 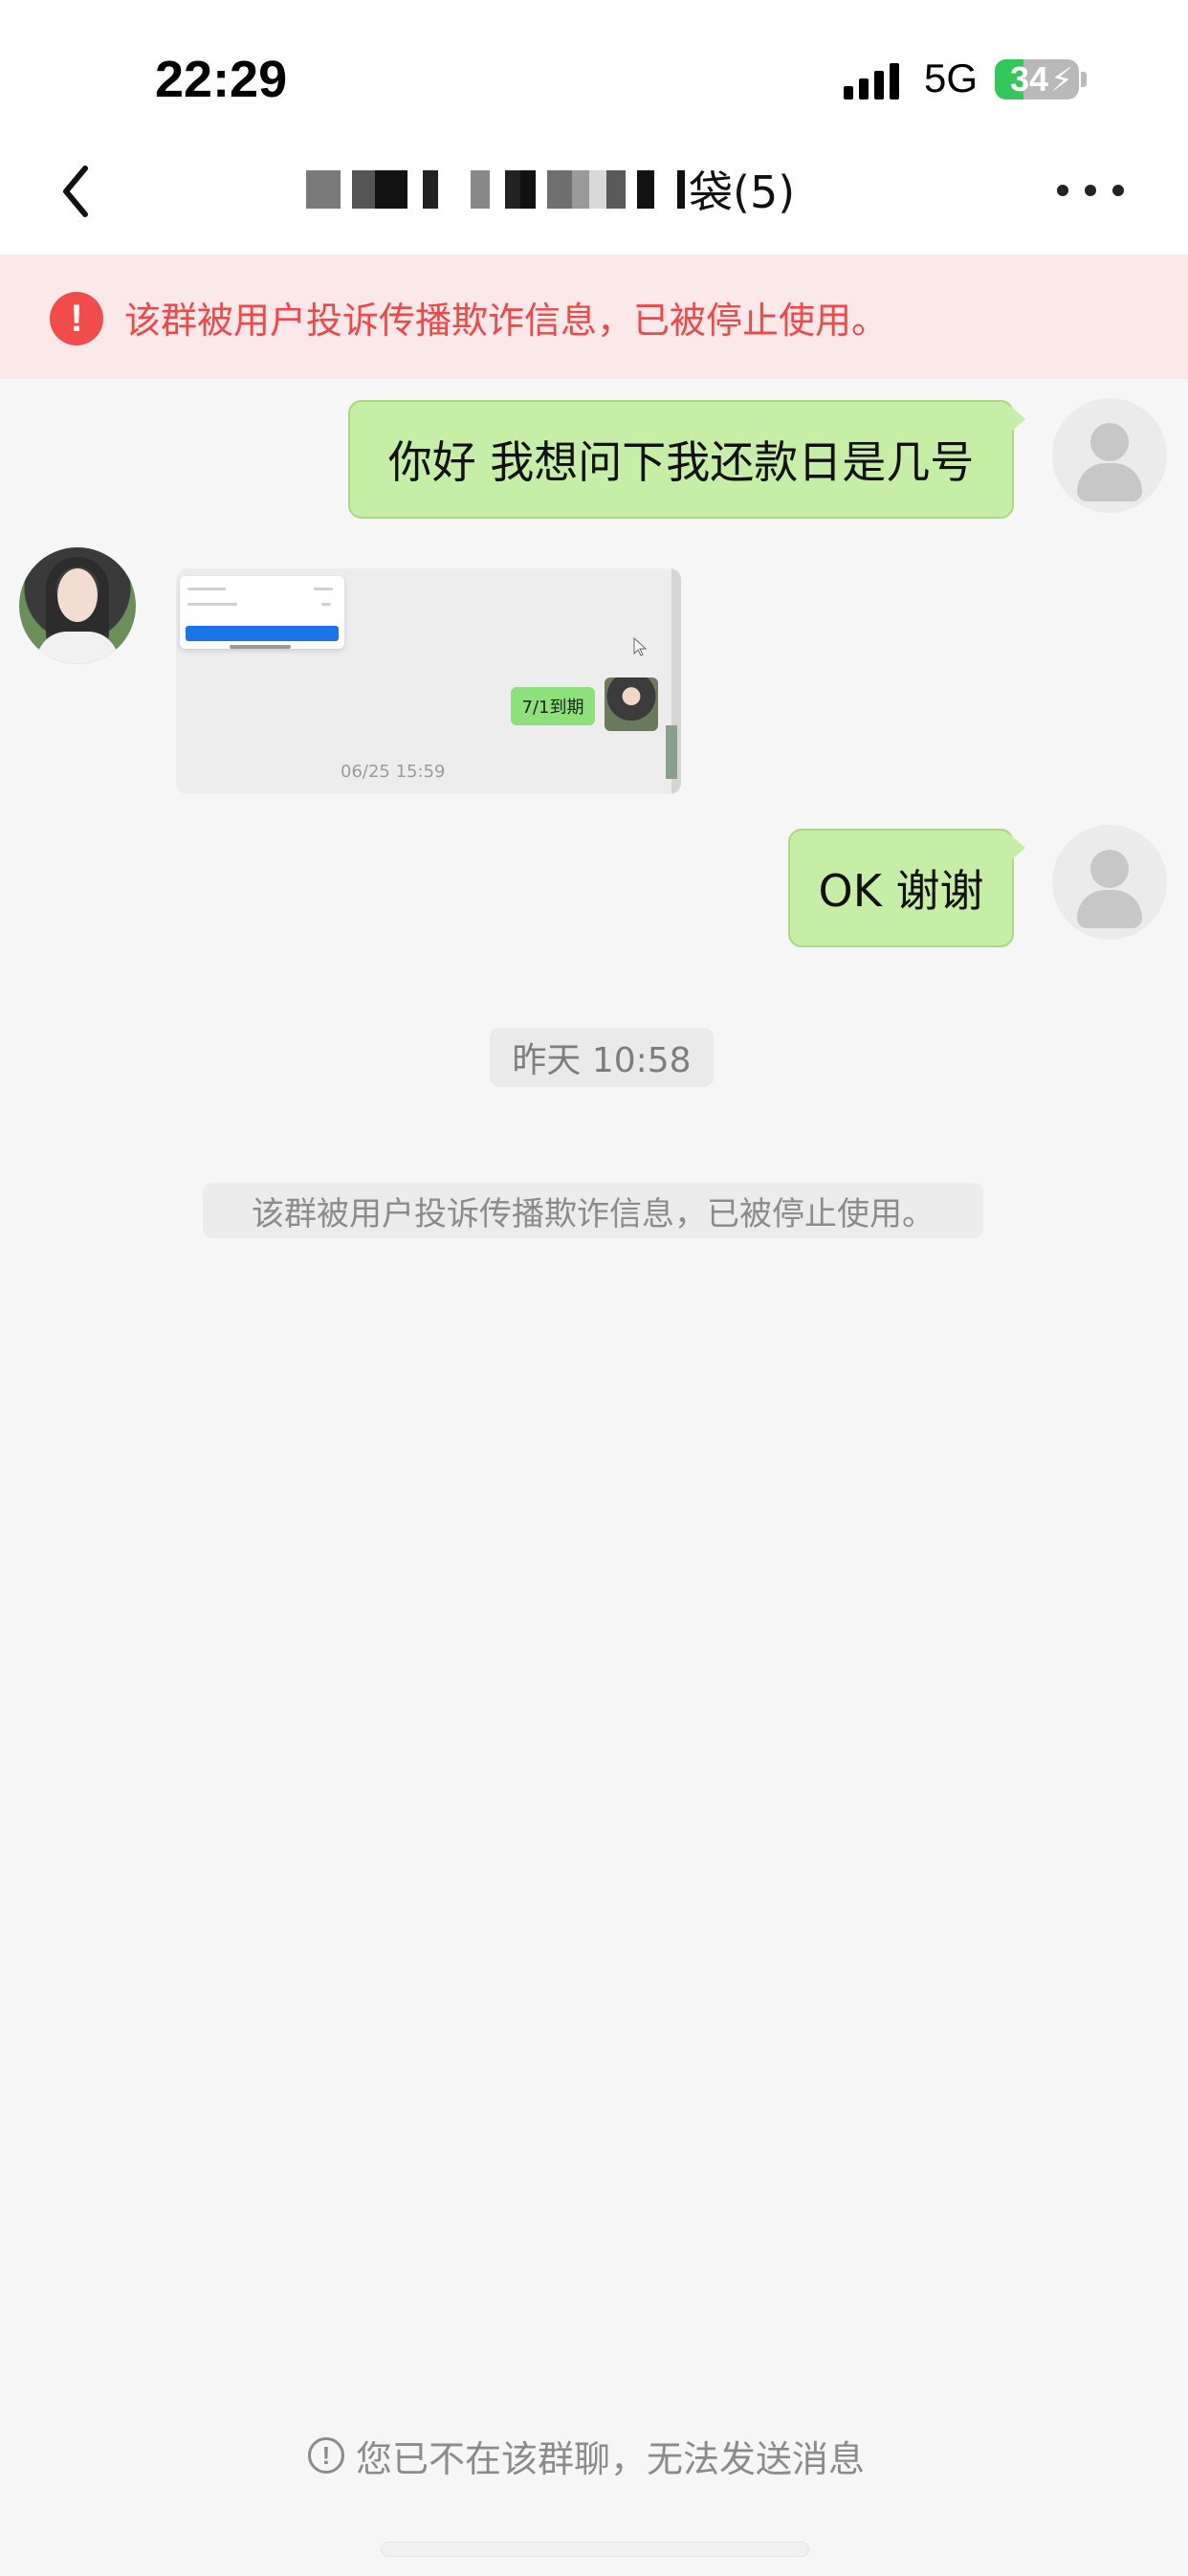 I want to click on outgoing-message-bubble: OK 谢谢, so click(x=901, y=888).